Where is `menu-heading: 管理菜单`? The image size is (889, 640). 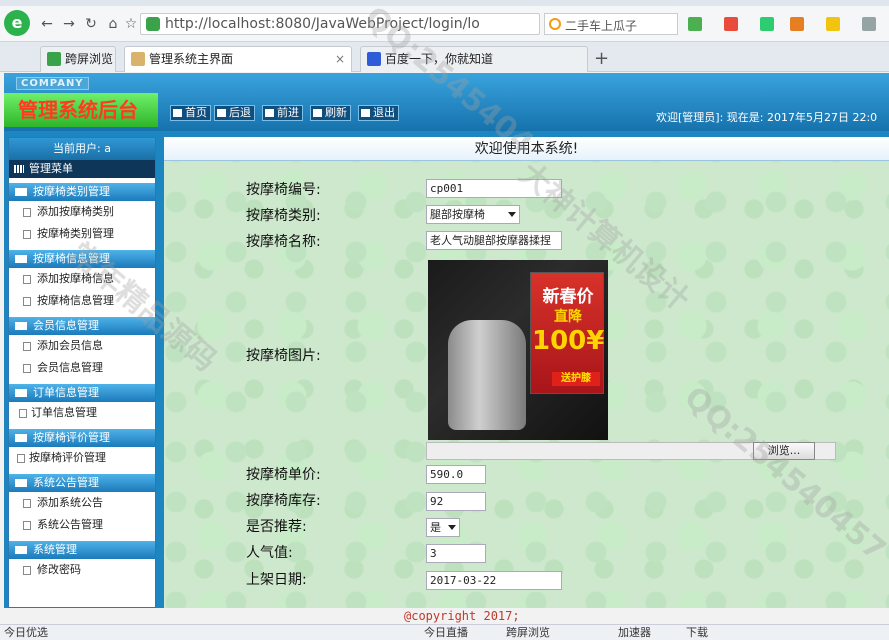 menu-heading: 管理菜单 is located at coordinates (82, 169).